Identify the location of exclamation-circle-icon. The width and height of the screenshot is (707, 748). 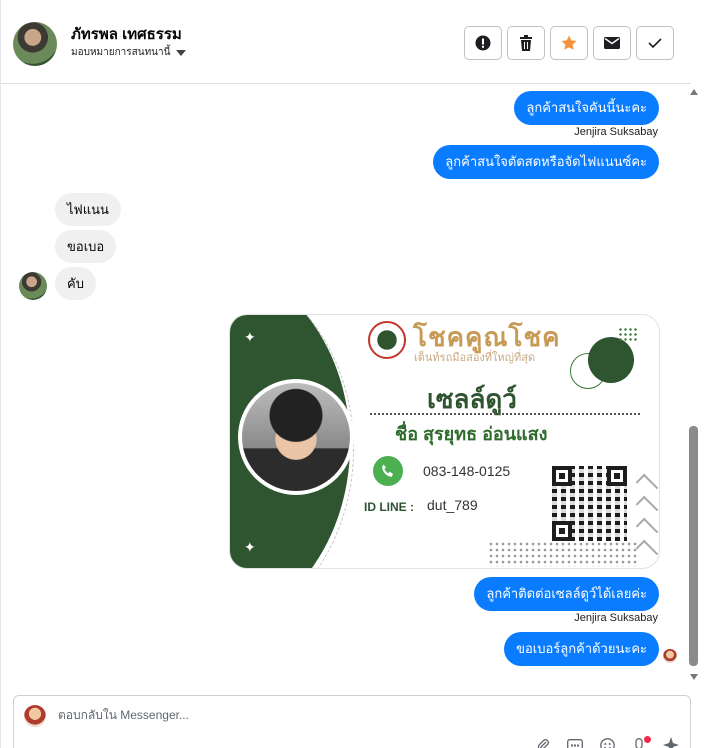
(483, 43).